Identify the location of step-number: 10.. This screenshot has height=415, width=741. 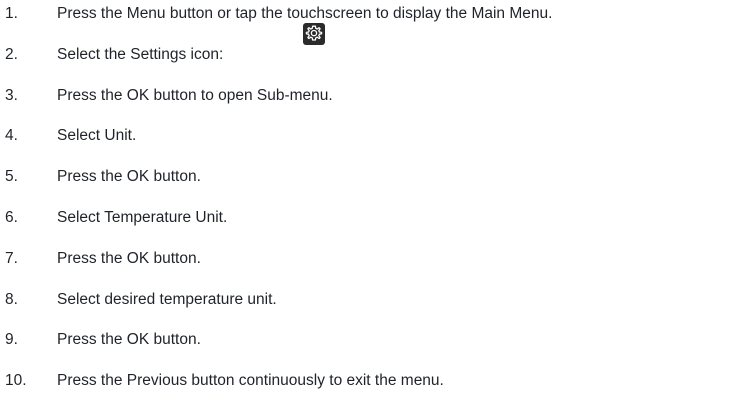
(16, 381).